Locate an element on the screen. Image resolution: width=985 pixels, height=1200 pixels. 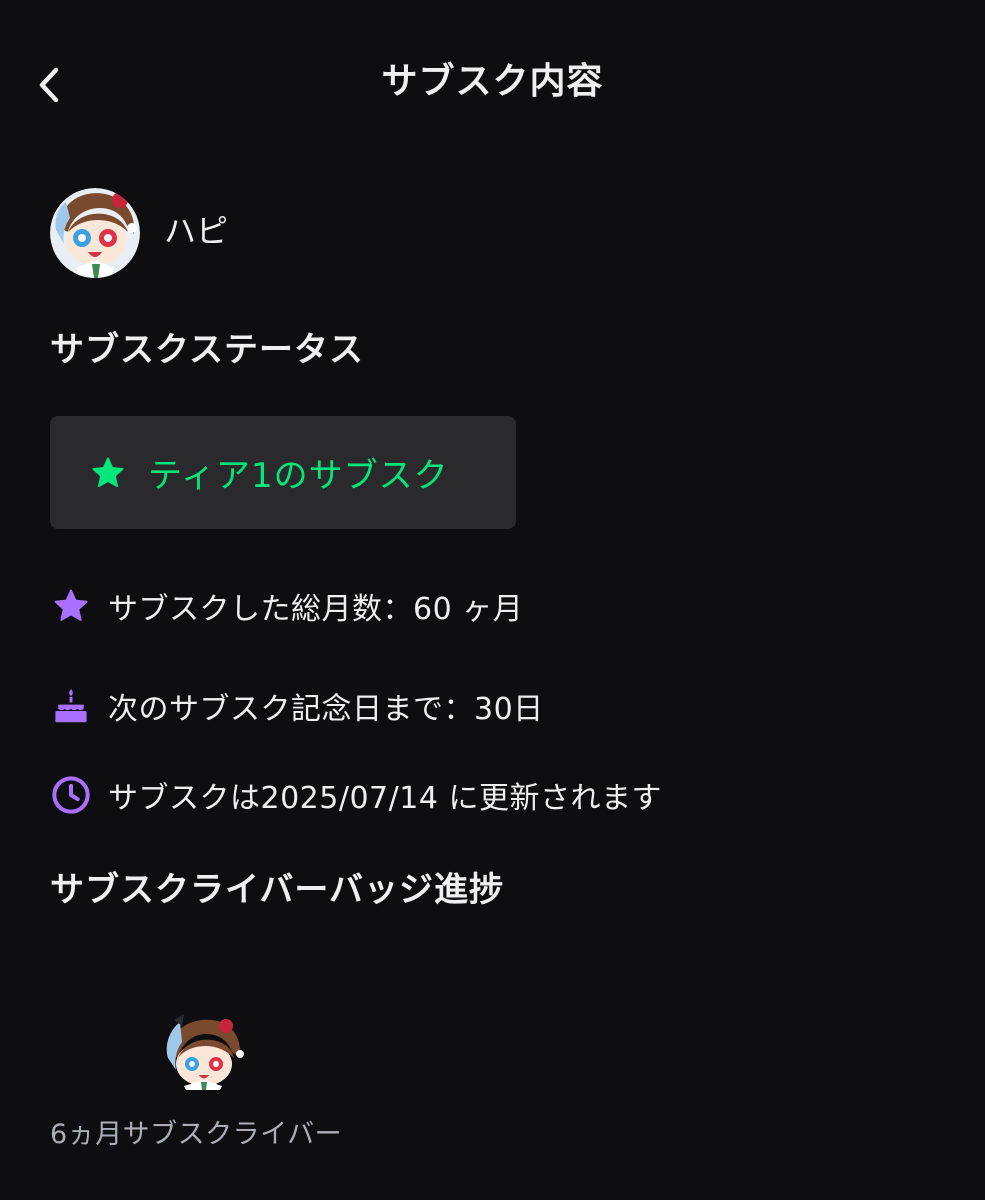
tier-badge: ティア1のサブスク is located at coordinates (283, 472).